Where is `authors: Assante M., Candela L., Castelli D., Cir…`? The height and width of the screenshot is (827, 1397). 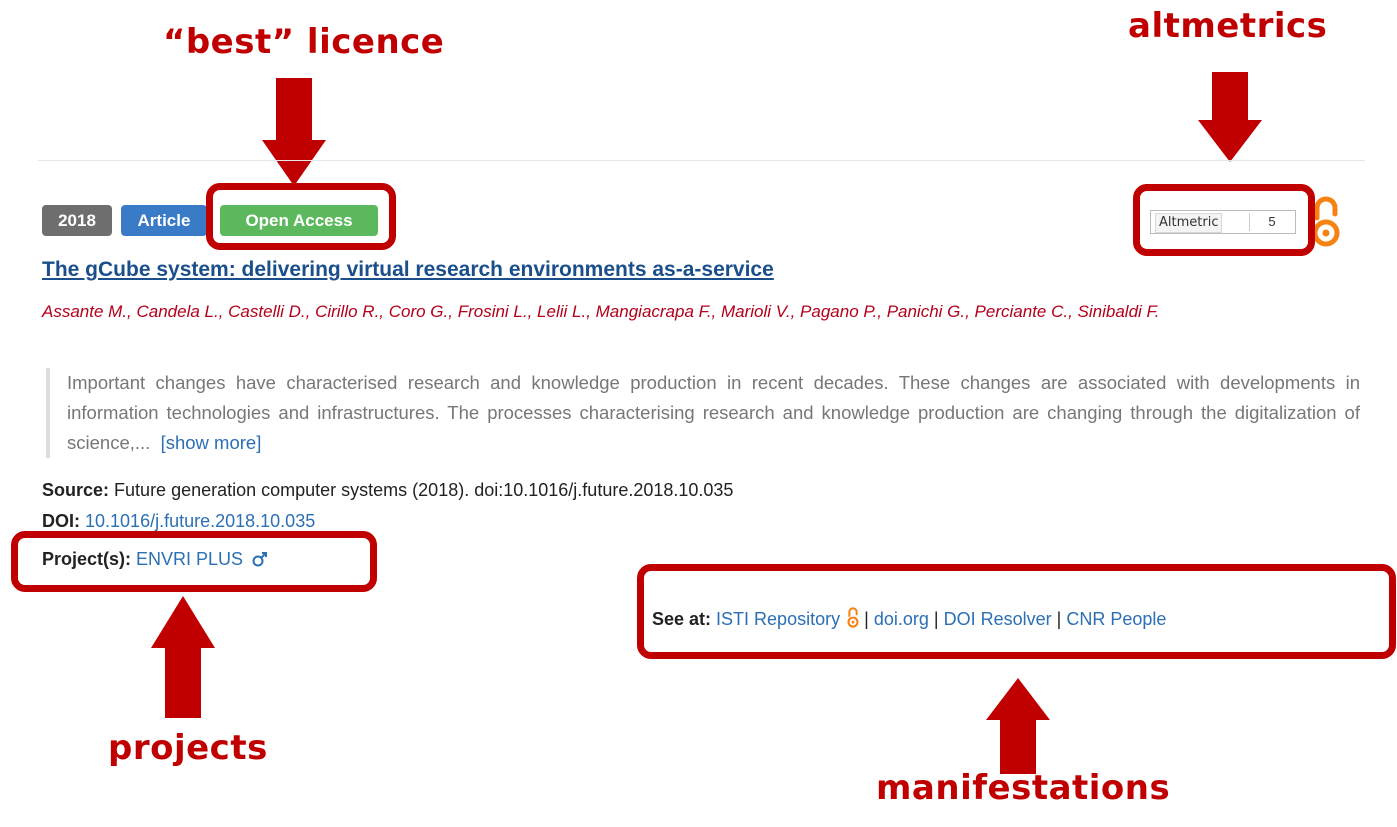 authors: Assante M., Candela L., Castelli D., Cir… is located at coordinates (601, 311).